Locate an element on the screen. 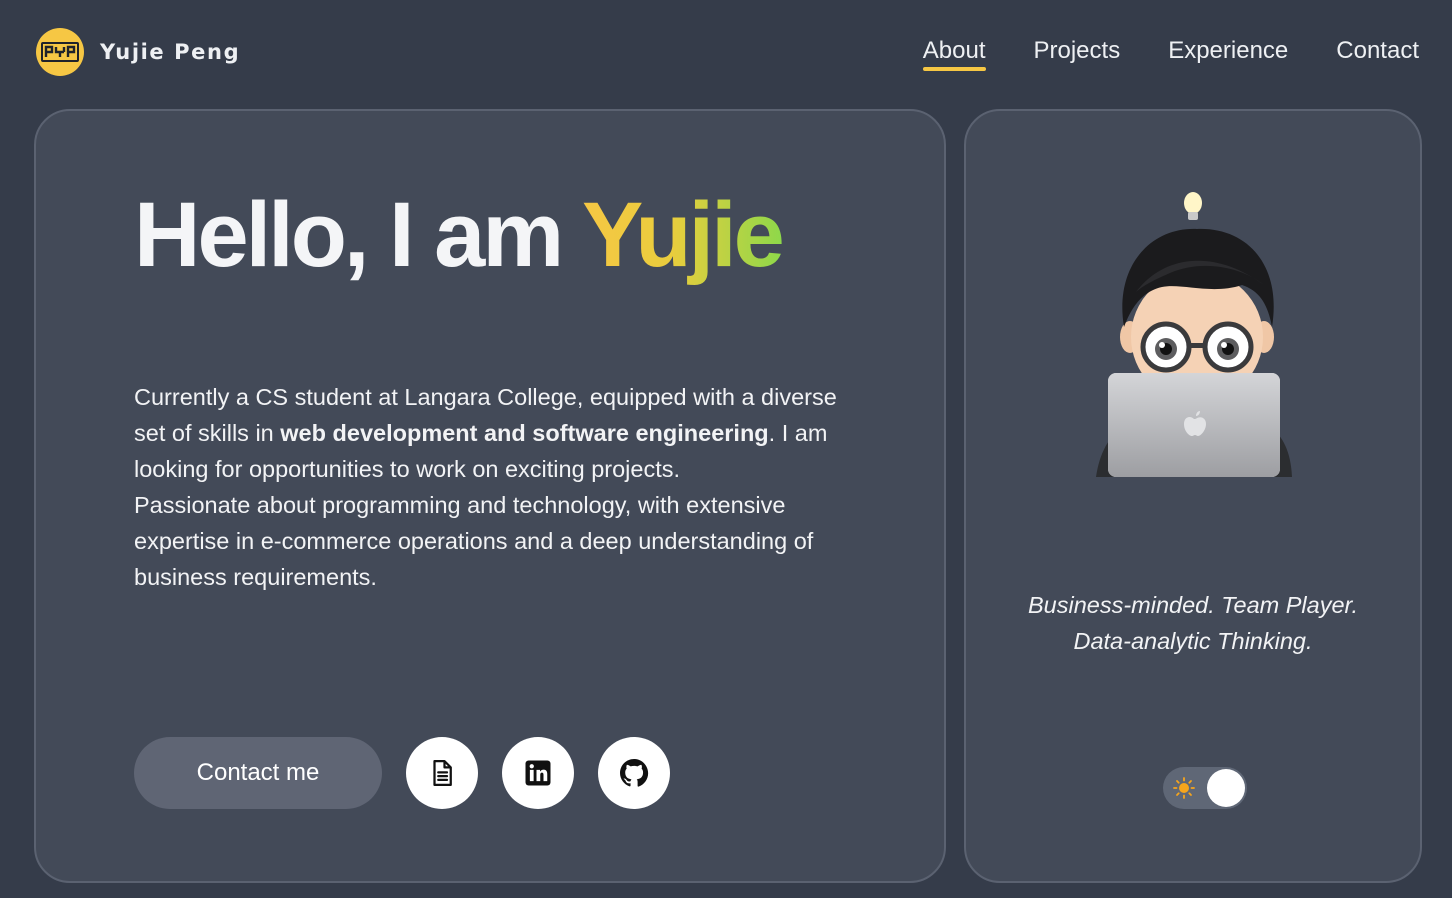  site-name: Yujie Peng is located at coordinates (170, 52).